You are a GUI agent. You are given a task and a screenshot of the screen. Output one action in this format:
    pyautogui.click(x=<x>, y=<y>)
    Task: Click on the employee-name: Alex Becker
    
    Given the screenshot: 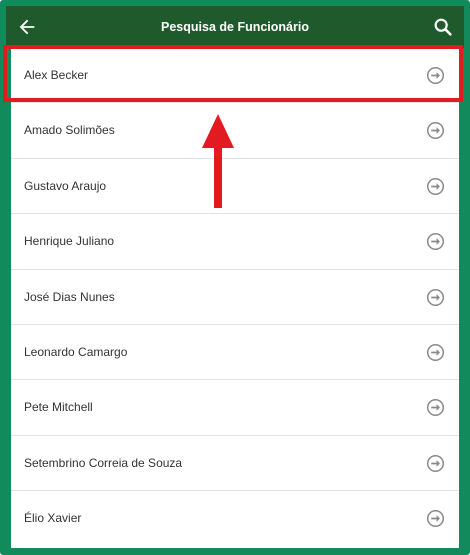 What is the action you would take?
    pyautogui.click(x=56, y=75)
    